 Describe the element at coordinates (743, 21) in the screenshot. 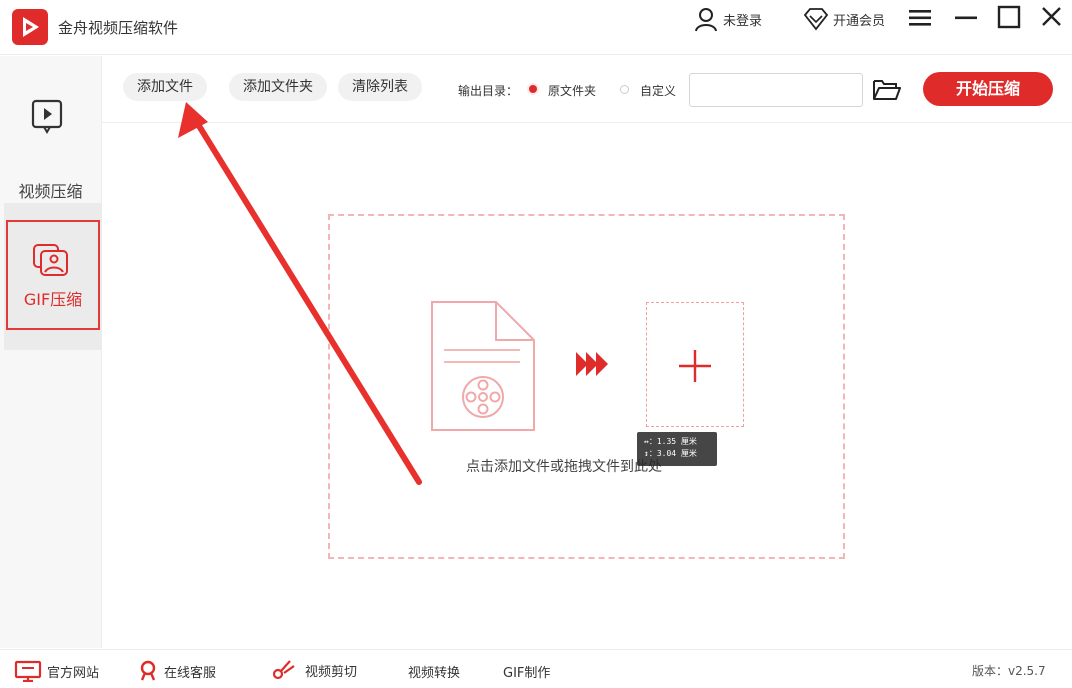

I see `login-label: 未登录` at that location.